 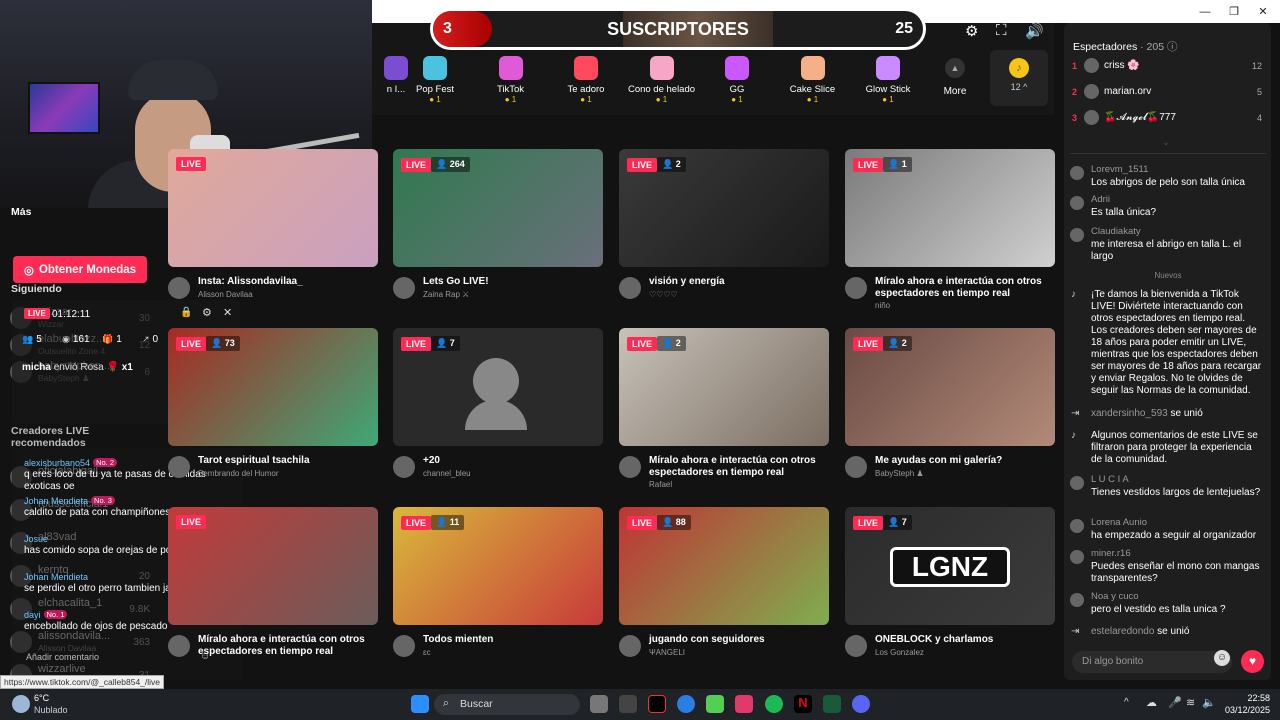 What do you see at coordinates (1263, 11) in the screenshot?
I see `close-button: ✕` at bounding box center [1263, 11].